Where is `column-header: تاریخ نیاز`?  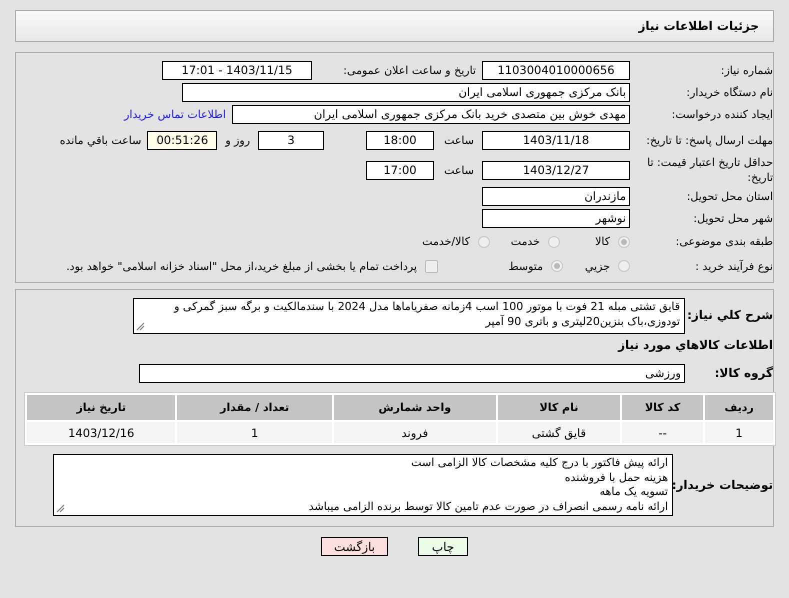 column-header: تاریخ نیاز is located at coordinates (101, 407).